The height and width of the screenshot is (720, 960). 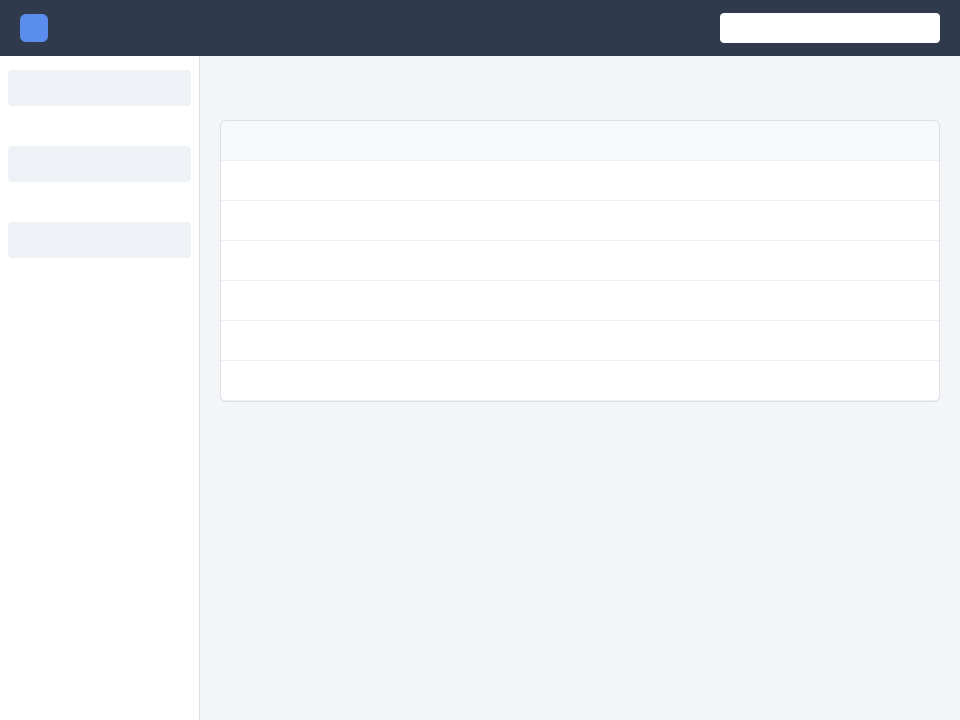 I want to click on app-header, so click(x=480, y=28).